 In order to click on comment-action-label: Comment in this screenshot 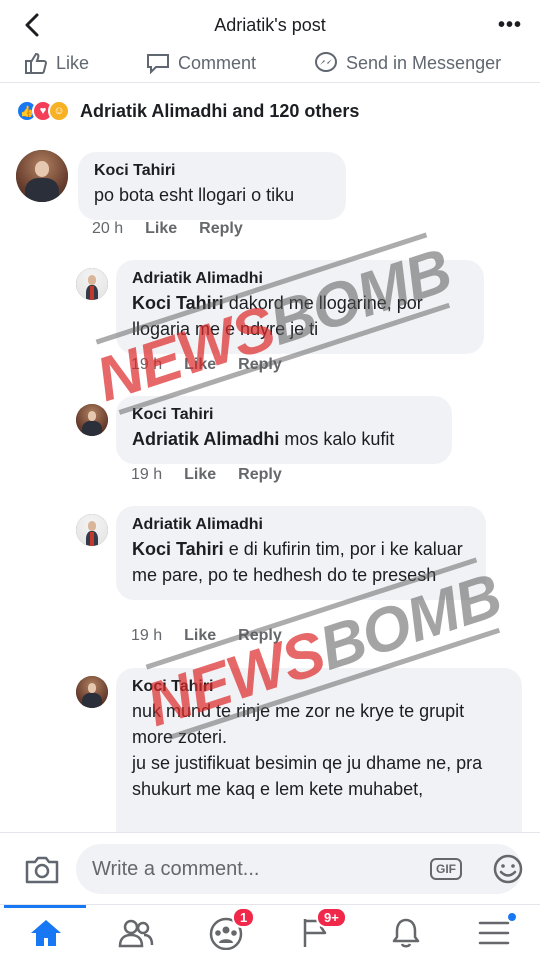, I will do `click(217, 62)`.